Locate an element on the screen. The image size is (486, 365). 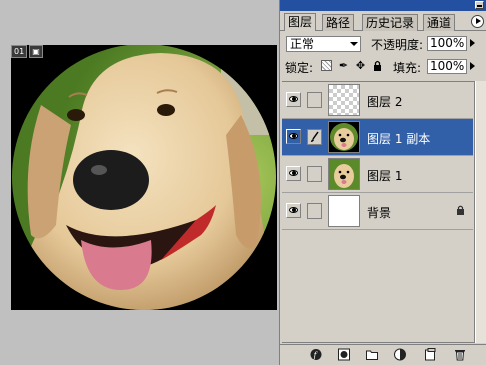
layer-row-background: 背景 is located at coordinates (377, 211).